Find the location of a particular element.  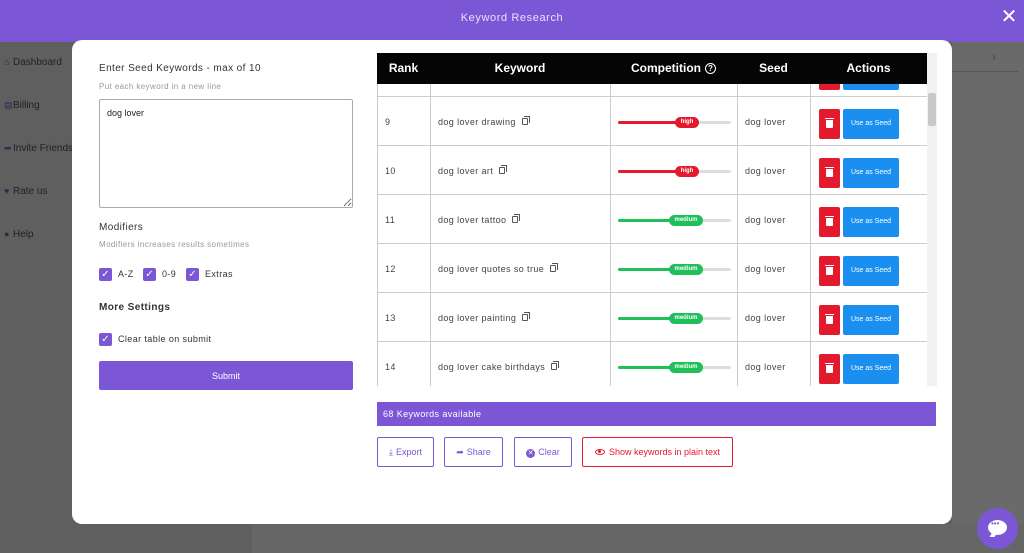

sidebar-item-label: Invite Friends is located at coordinates (43, 148).